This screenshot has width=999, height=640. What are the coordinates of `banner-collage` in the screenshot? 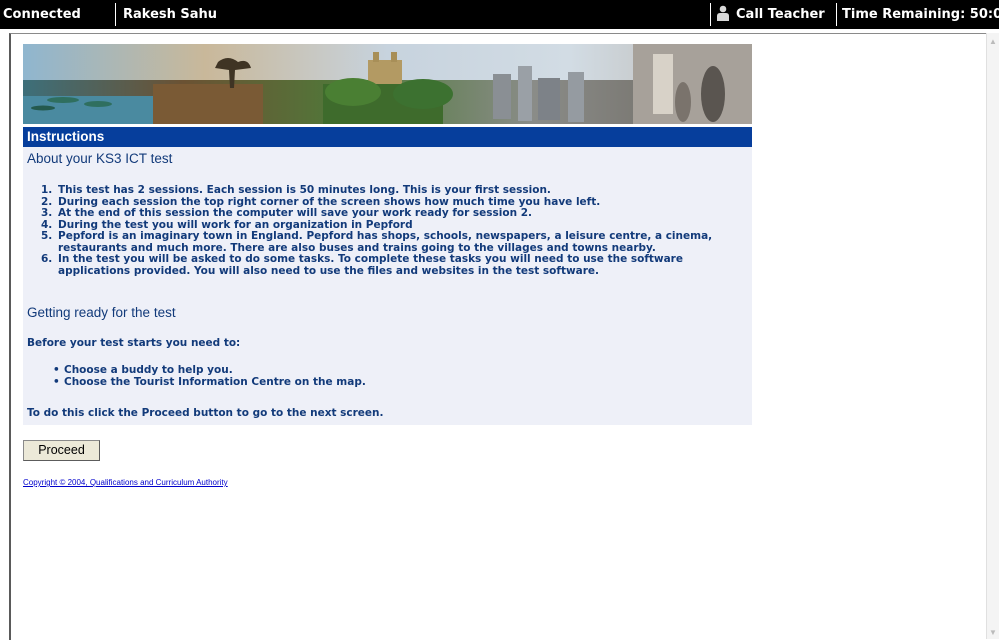 It's located at (387, 84).